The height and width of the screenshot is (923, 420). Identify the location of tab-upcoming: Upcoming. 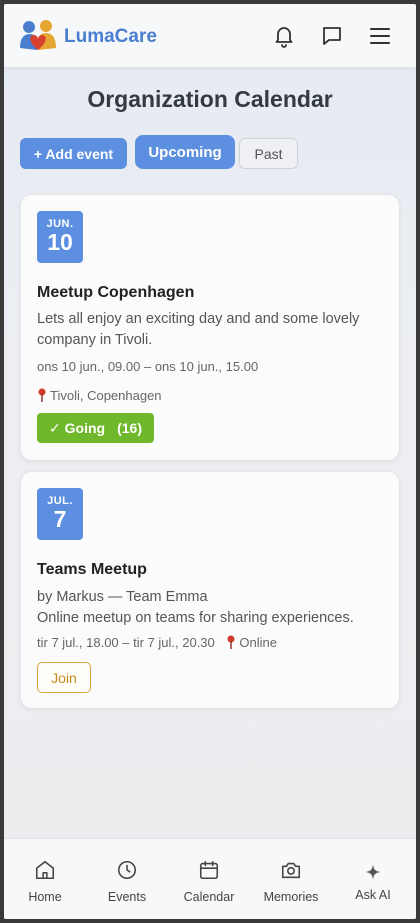
(185, 152).